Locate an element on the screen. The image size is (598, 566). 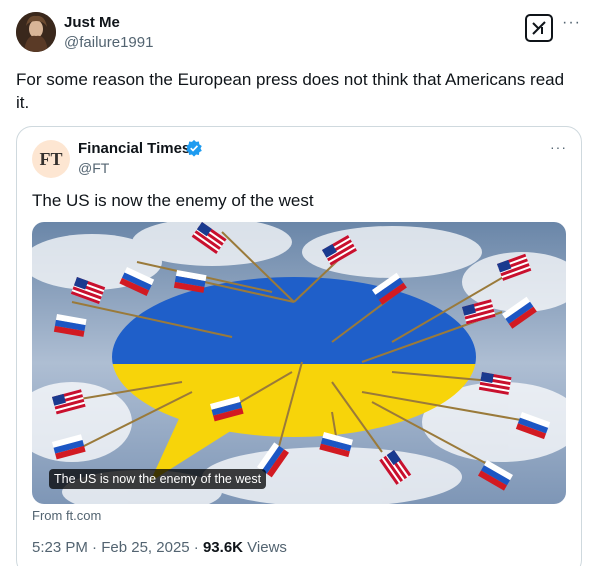
author-avatar is located at coordinates (36, 32).